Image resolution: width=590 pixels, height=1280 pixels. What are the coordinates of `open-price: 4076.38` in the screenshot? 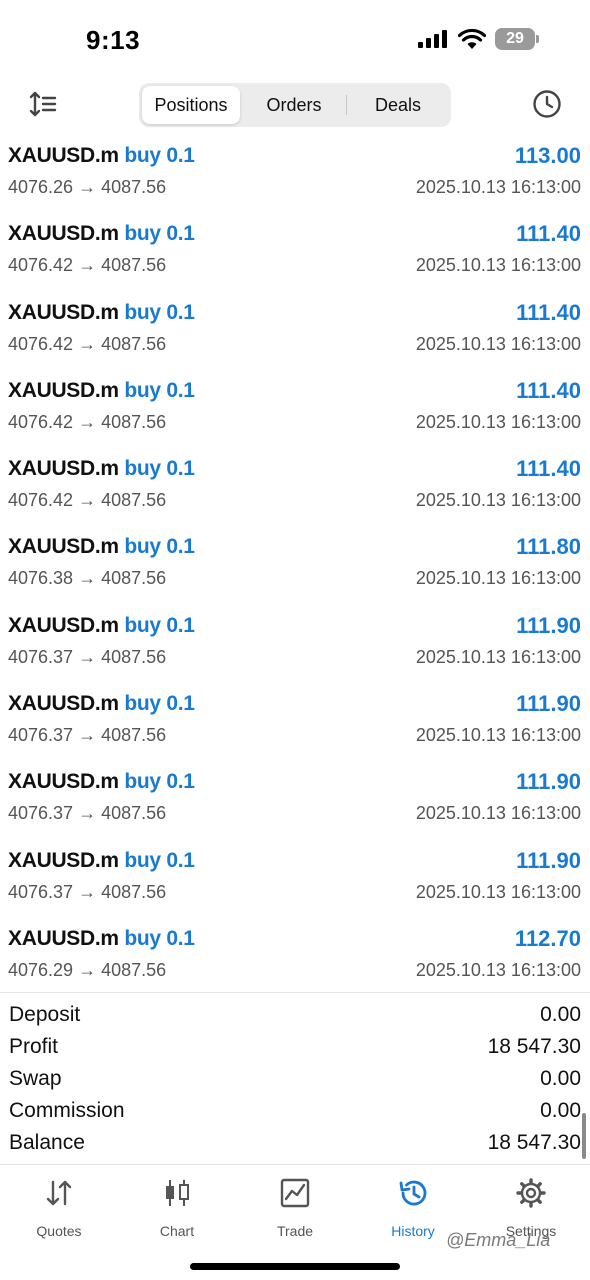 It's located at (41, 578).